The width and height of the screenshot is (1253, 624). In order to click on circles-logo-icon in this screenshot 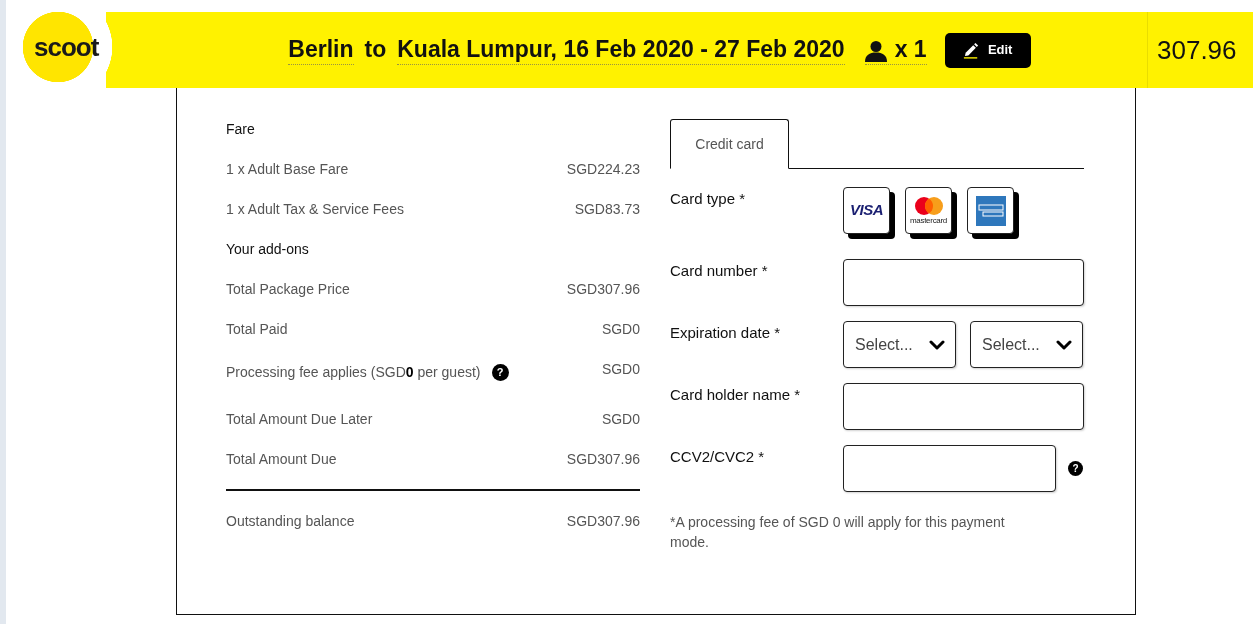, I will do `click(928, 205)`.